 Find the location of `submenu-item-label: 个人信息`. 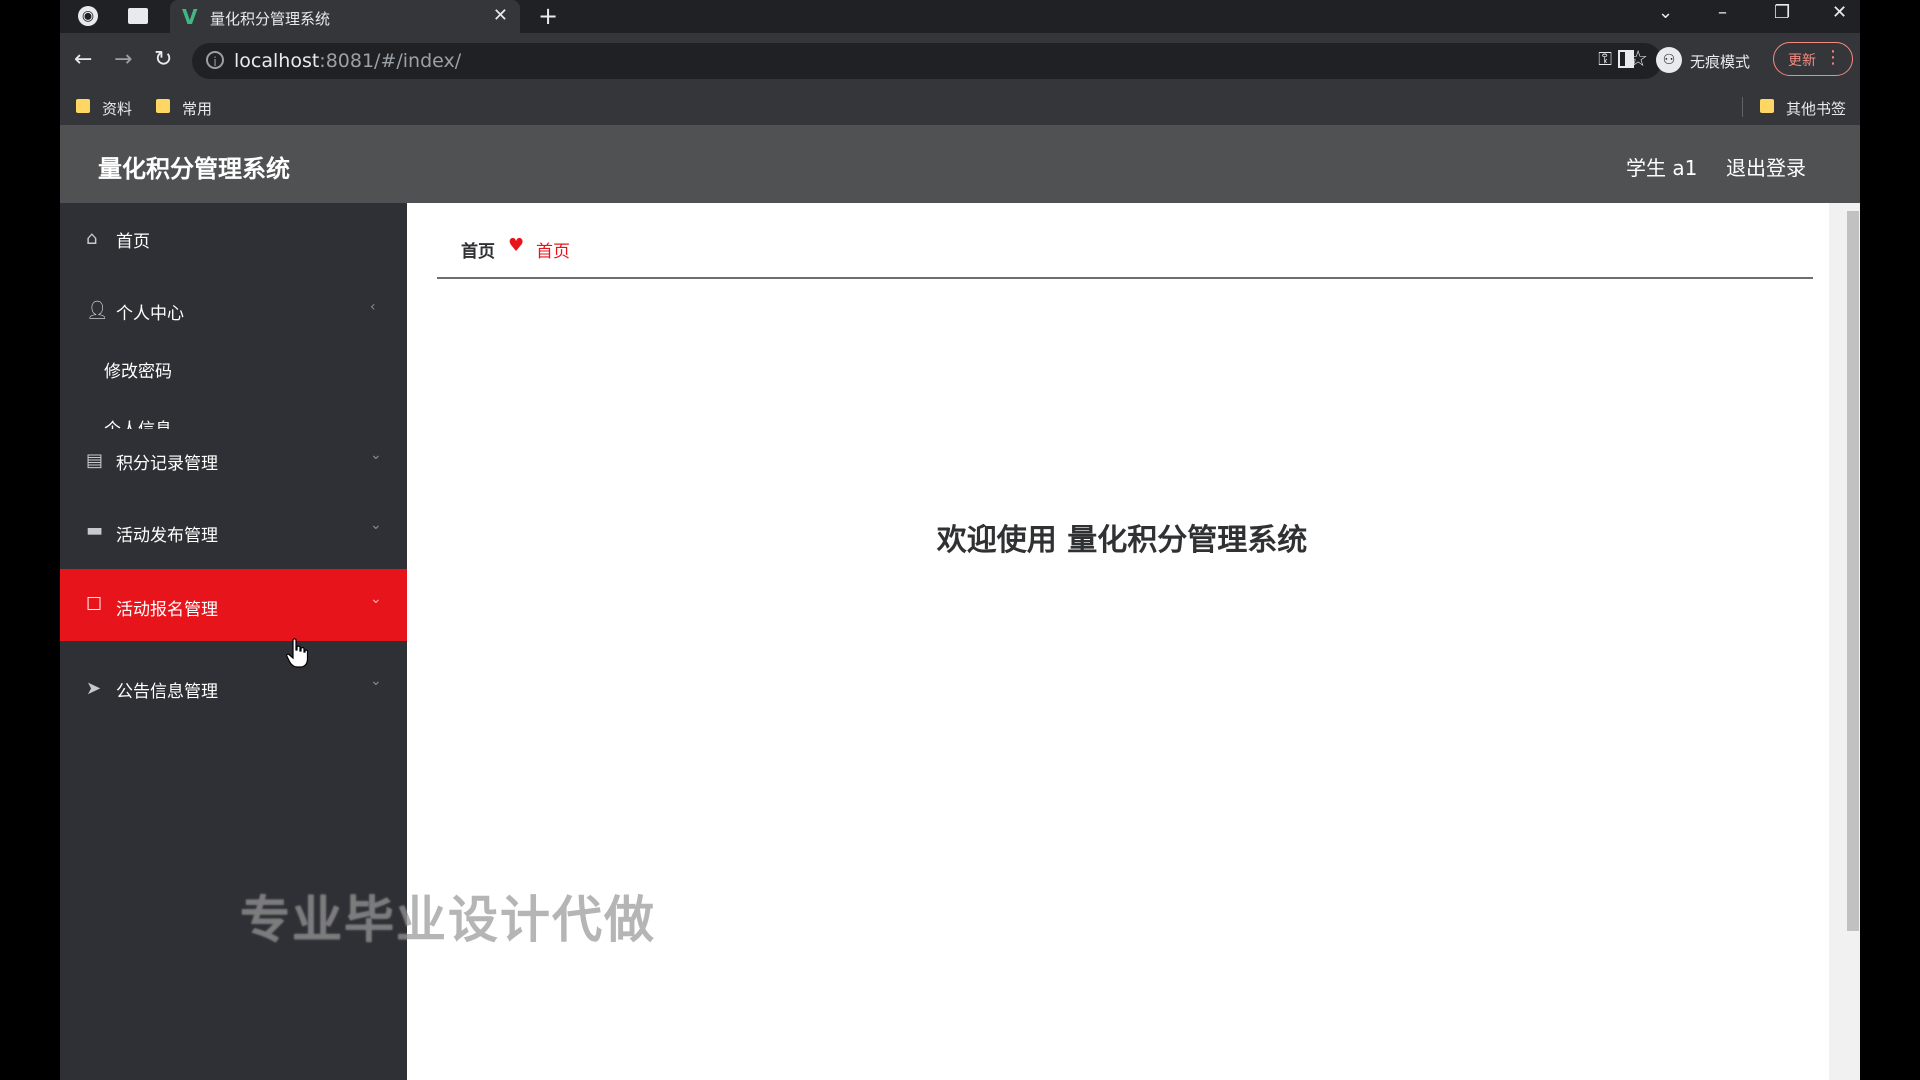

submenu-item-label: 个人信息 is located at coordinates (138, 422).